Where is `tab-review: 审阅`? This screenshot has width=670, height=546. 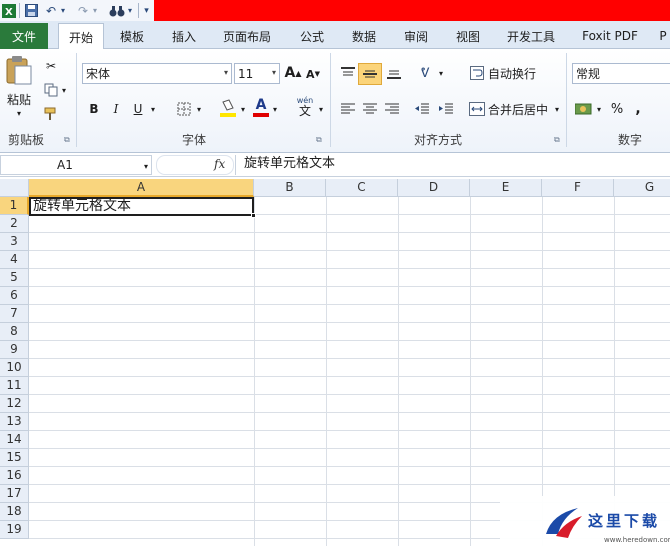
tab-review: 审阅 is located at coordinates (416, 36).